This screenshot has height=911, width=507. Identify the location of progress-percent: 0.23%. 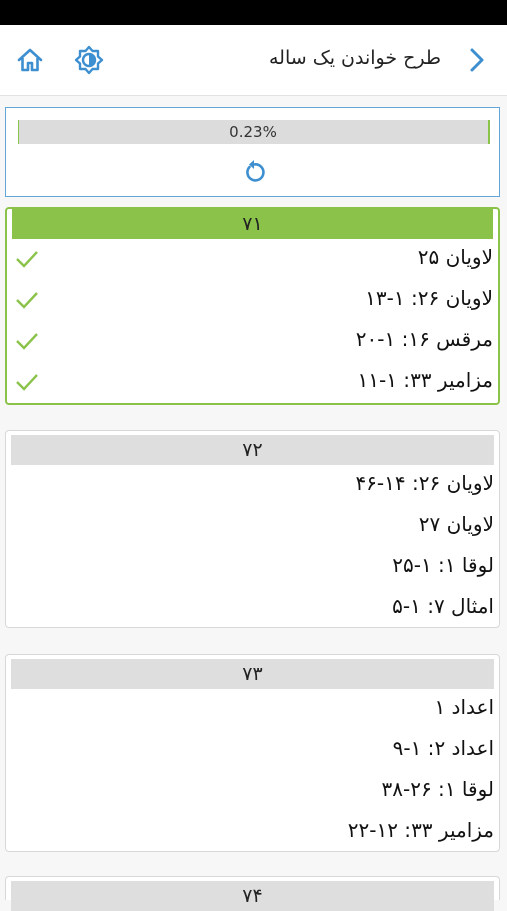
(253, 132).